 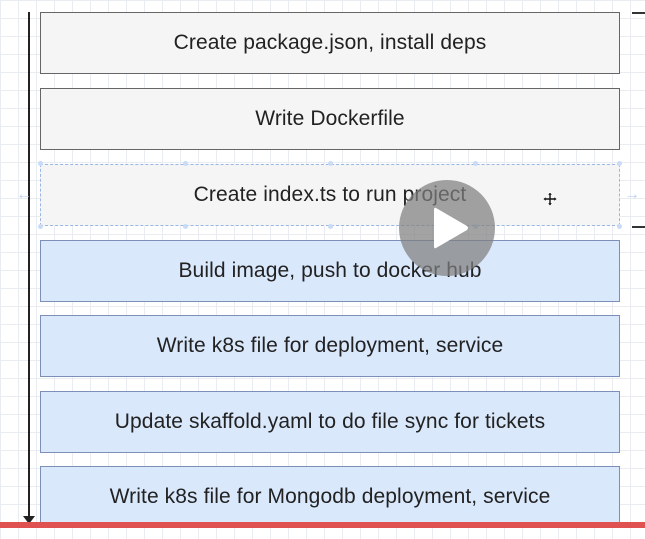 I want to click on arrow-left-icon: ←, so click(x=24, y=195).